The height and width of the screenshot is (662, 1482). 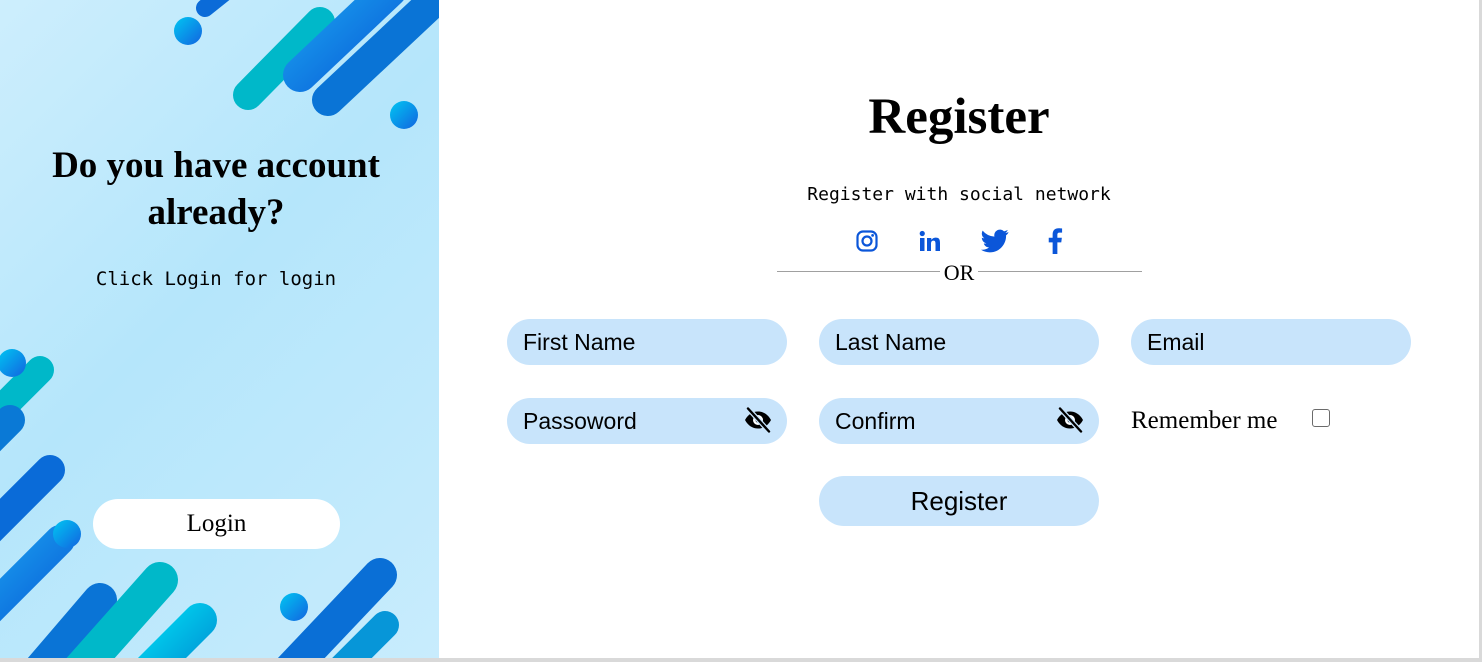 What do you see at coordinates (1204, 420) in the screenshot?
I see `remember-me-label: Remember me` at bounding box center [1204, 420].